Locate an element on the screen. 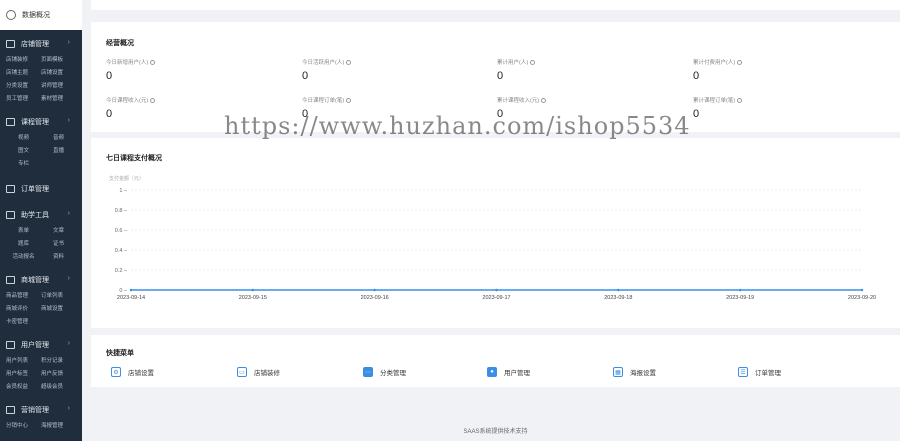 The image size is (900, 441). quick-category-manage: ⋯ 分类管理 is located at coordinates (384, 372).